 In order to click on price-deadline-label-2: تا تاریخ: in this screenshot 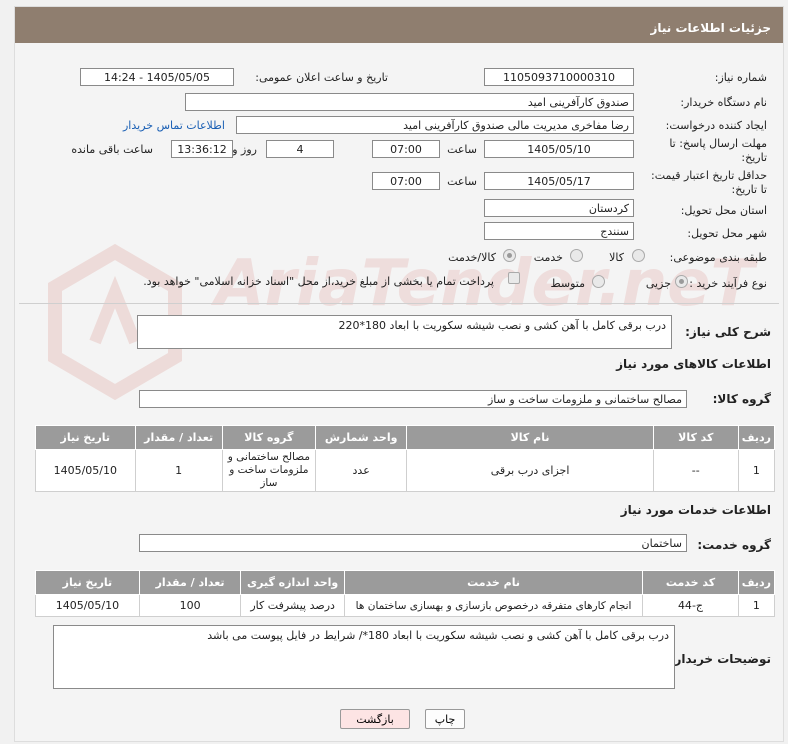, I will do `click(749, 189)`.